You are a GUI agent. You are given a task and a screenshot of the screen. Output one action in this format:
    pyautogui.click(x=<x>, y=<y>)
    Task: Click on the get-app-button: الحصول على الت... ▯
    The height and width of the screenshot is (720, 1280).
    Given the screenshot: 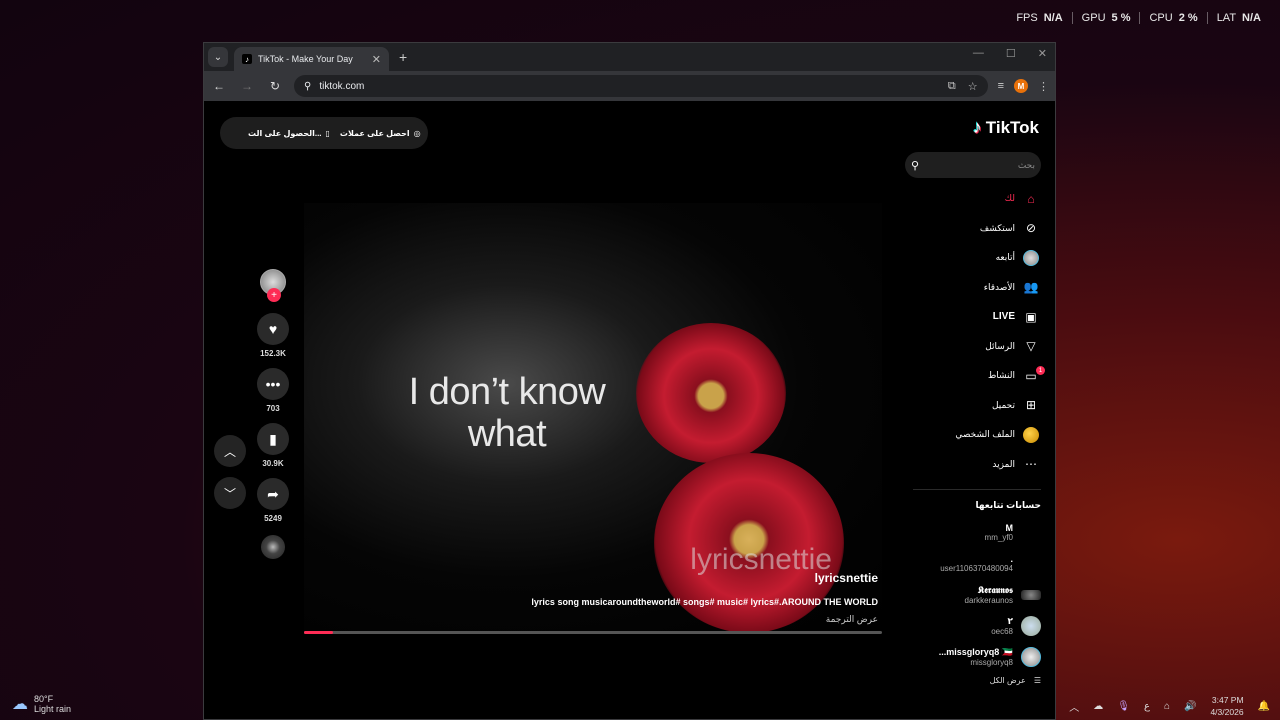 What is the action you would take?
    pyautogui.click(x=289, y=133)
    